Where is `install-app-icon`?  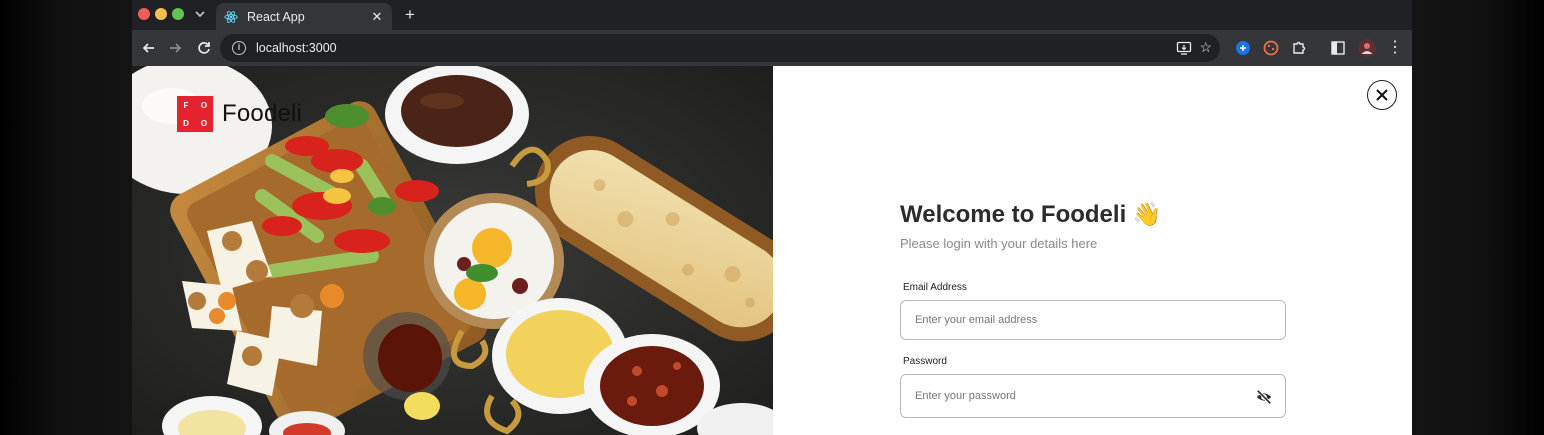
install-app-icon is located at coordinates (1184, 48).